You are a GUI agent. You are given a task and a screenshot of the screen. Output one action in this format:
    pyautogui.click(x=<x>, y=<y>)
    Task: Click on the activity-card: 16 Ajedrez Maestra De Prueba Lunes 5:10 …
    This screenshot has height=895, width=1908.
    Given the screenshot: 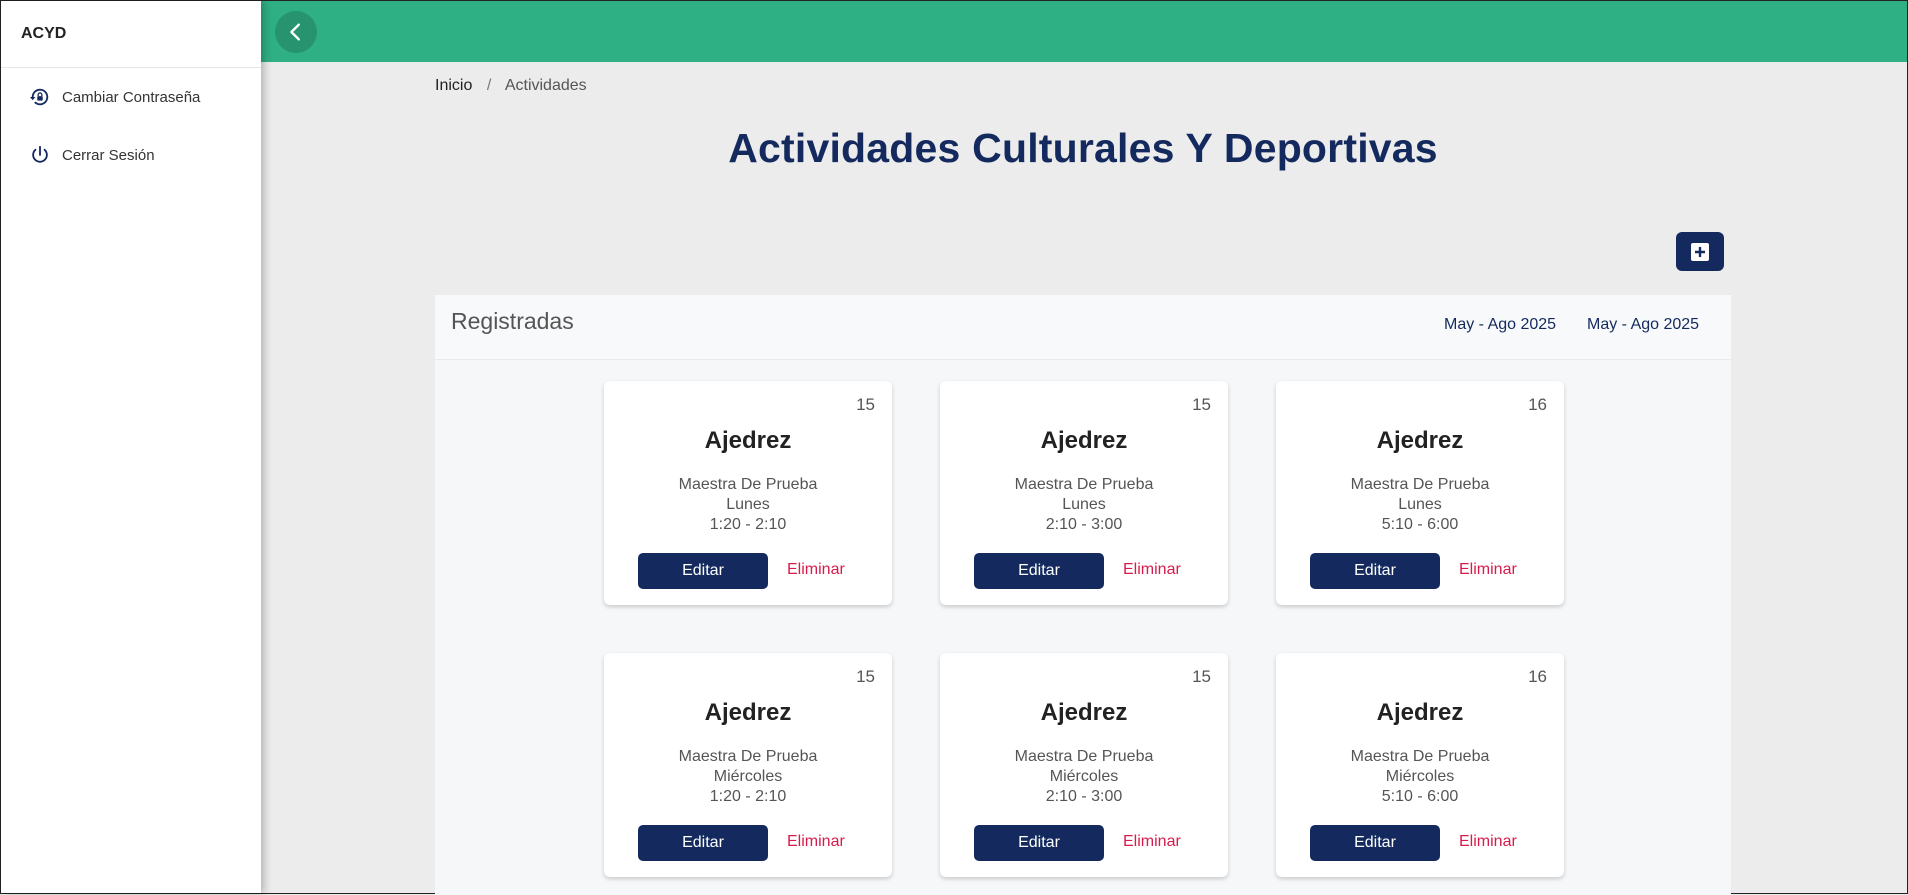 What is the action you would take?
    pyautogui.click(x=1420, y=493)
    